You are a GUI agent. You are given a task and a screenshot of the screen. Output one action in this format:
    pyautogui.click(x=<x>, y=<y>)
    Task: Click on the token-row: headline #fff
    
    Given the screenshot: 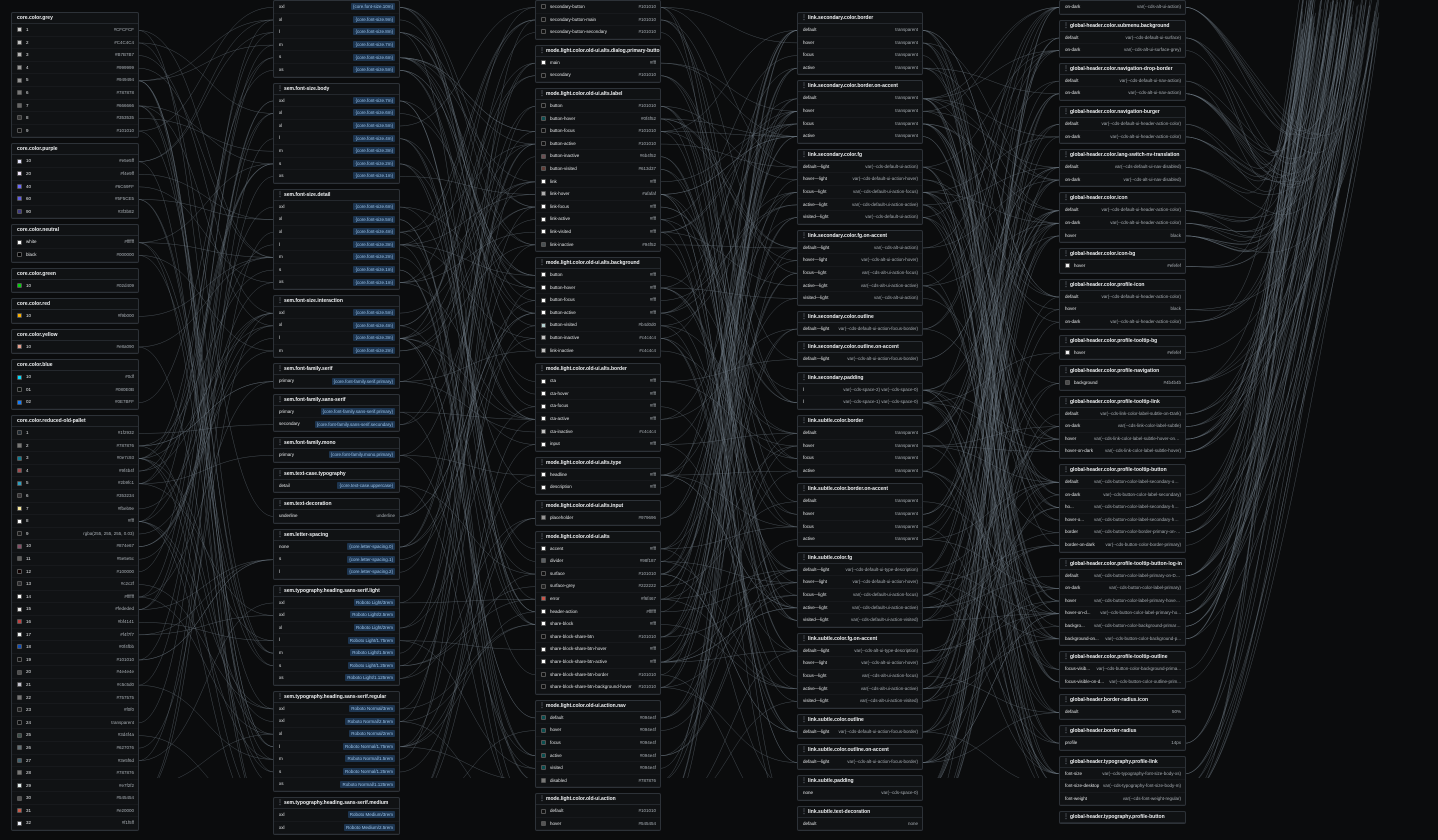 What is the action you would take?
    pyautogui.click(x=598, y=475)
    